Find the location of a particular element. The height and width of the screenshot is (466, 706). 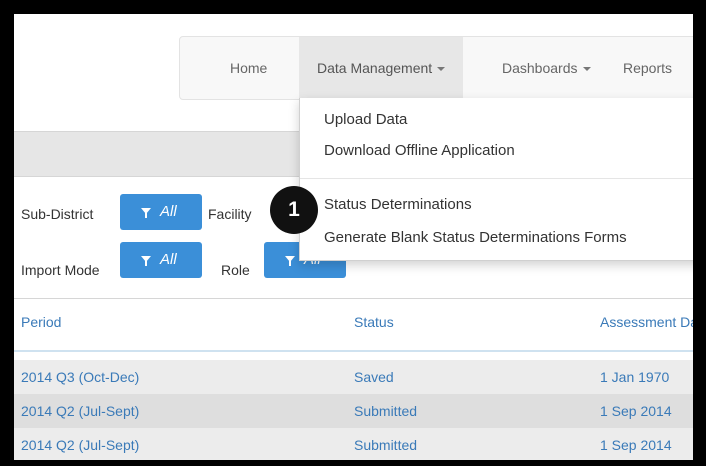

nav-dashboards: Dashboards is located at coordinates (546, 68).